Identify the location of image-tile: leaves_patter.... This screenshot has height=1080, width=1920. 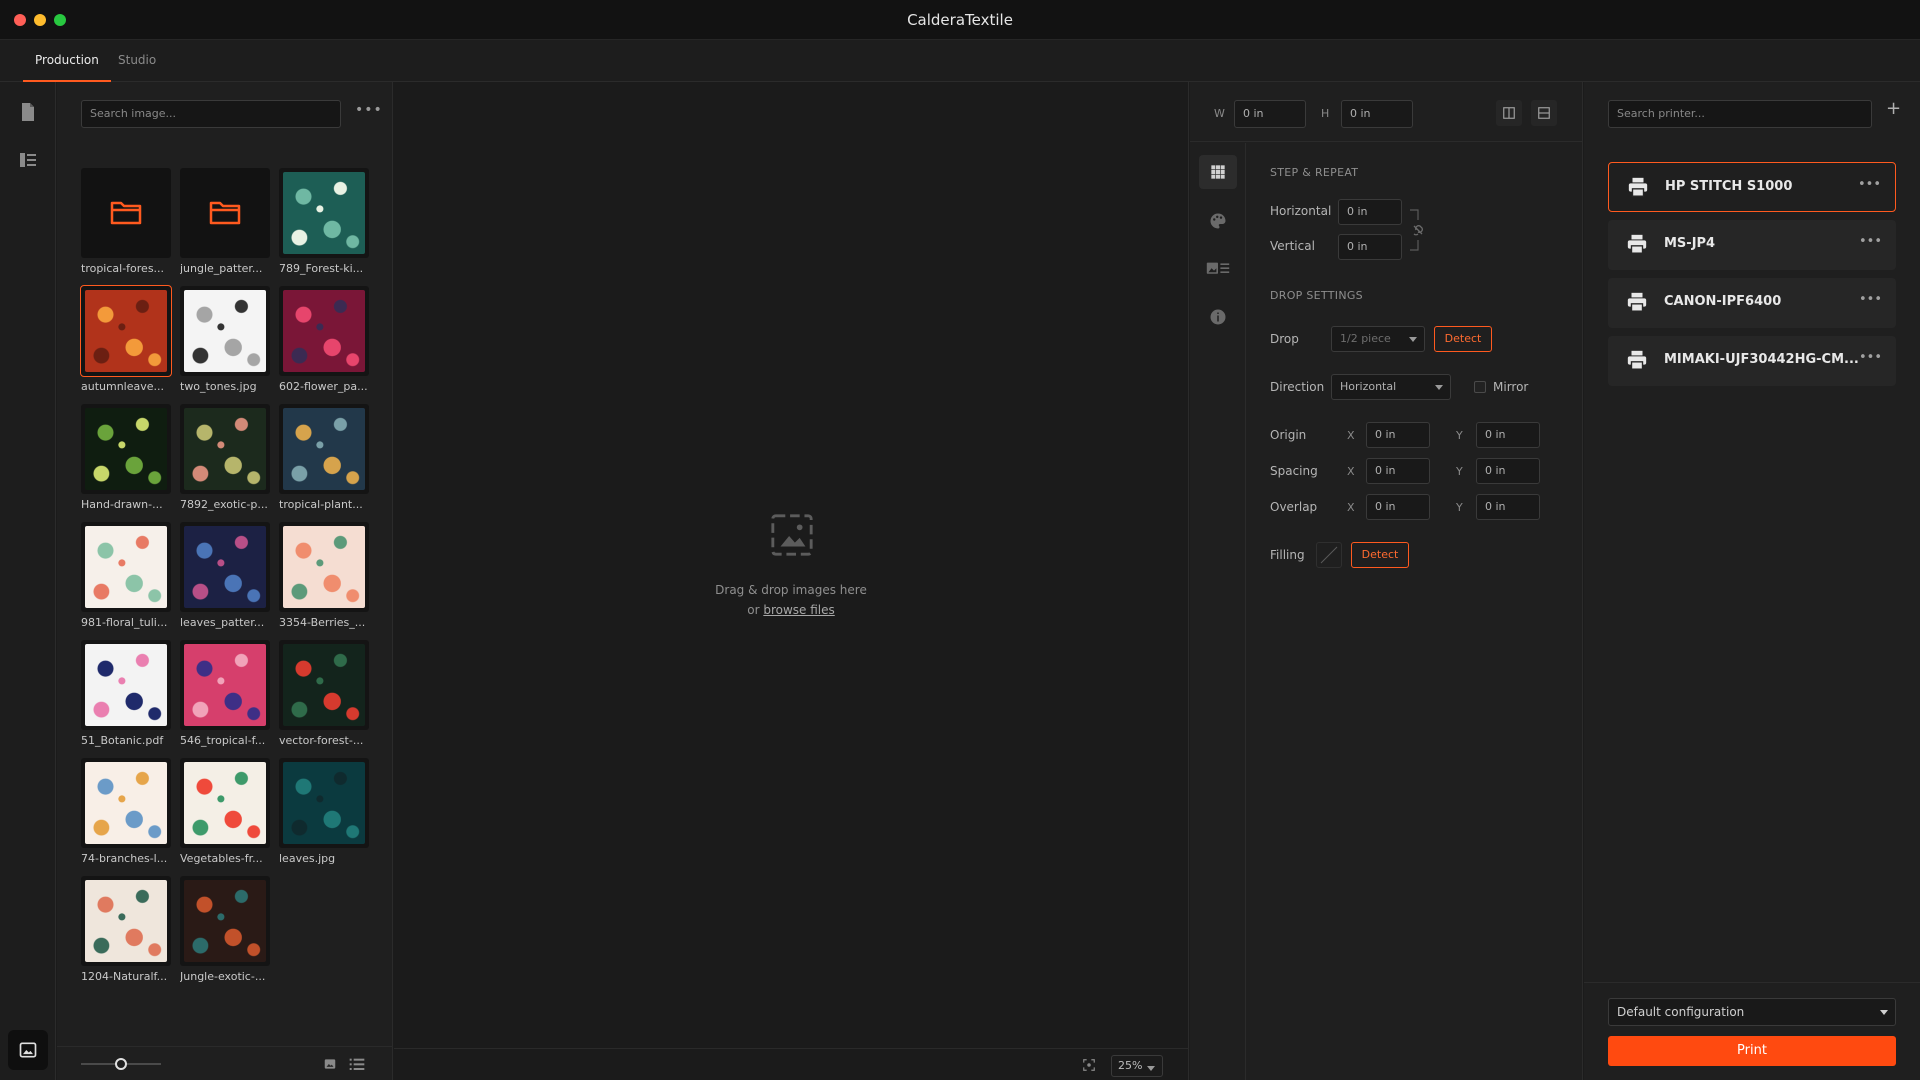
(225, 575).